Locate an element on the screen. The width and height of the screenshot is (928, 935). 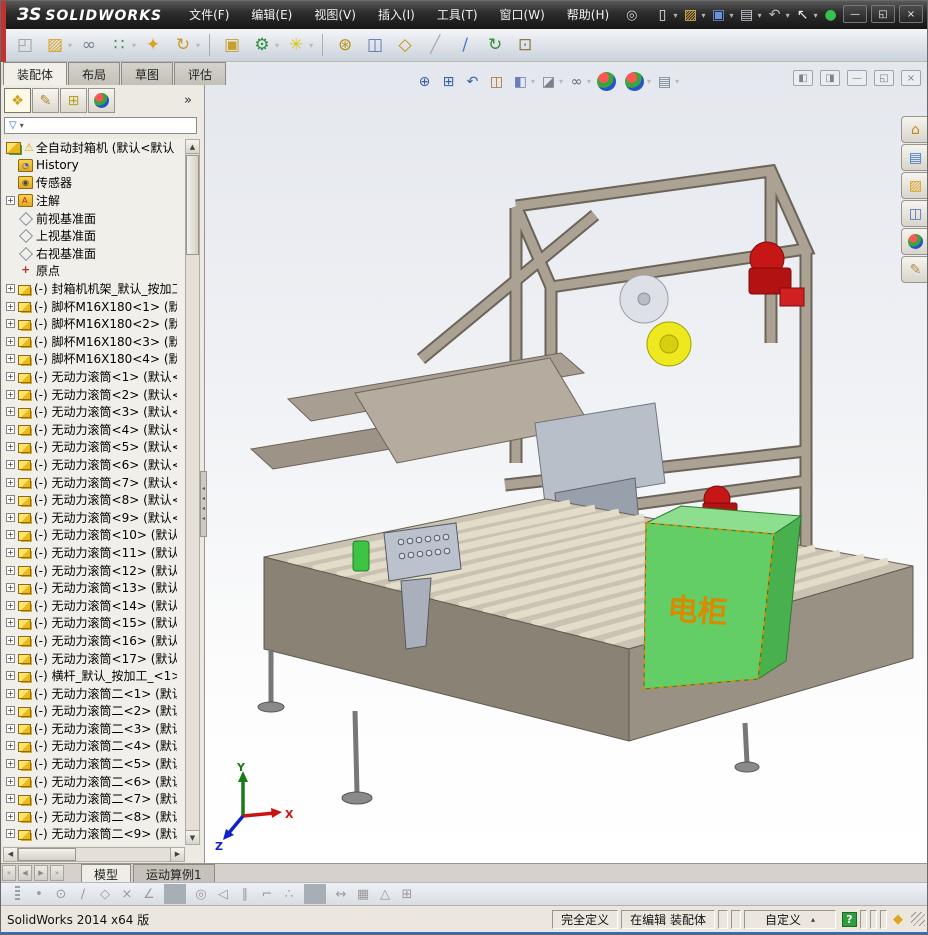
zoom-to-fit-button: ⊕ is located at coordinates (424, 81).